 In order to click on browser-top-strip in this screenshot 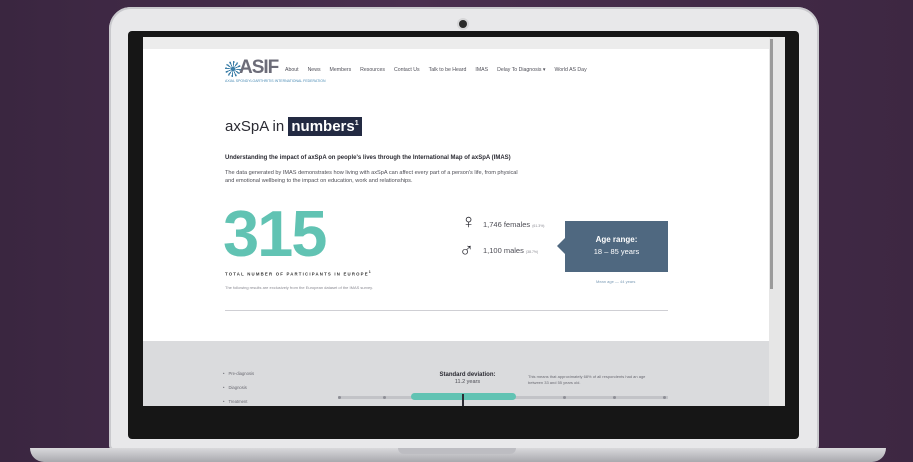, I will do `click(456, 43)`.